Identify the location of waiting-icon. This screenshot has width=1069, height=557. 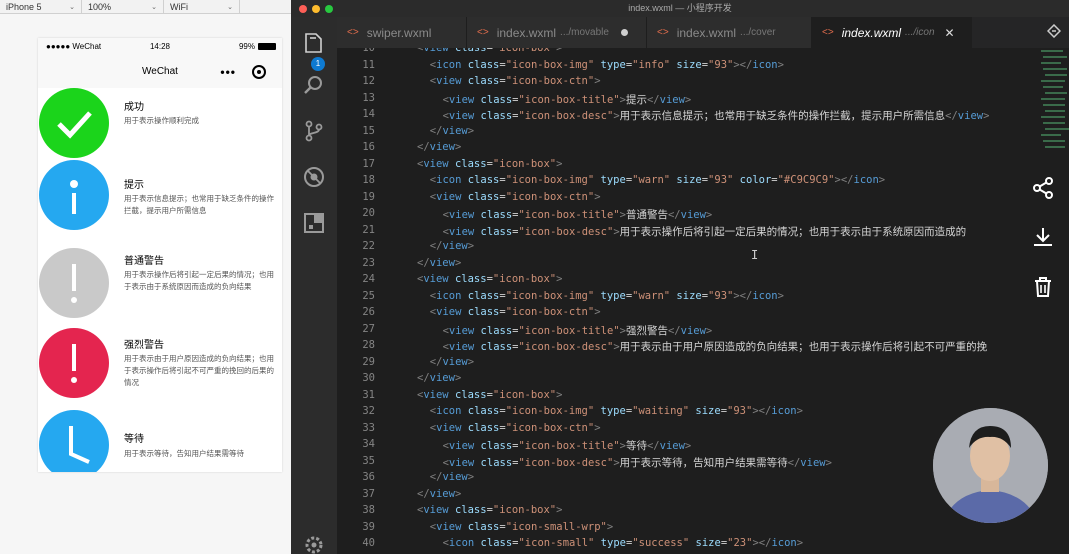
(74, 441).